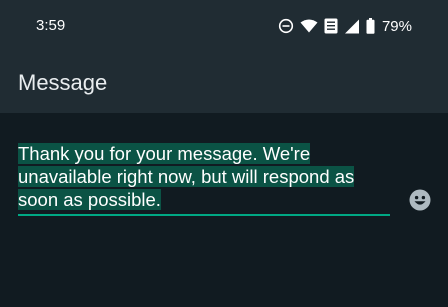 The width and height of the screenshot is (448, 307). I want to click on emoji-icon, so click(420, 200).